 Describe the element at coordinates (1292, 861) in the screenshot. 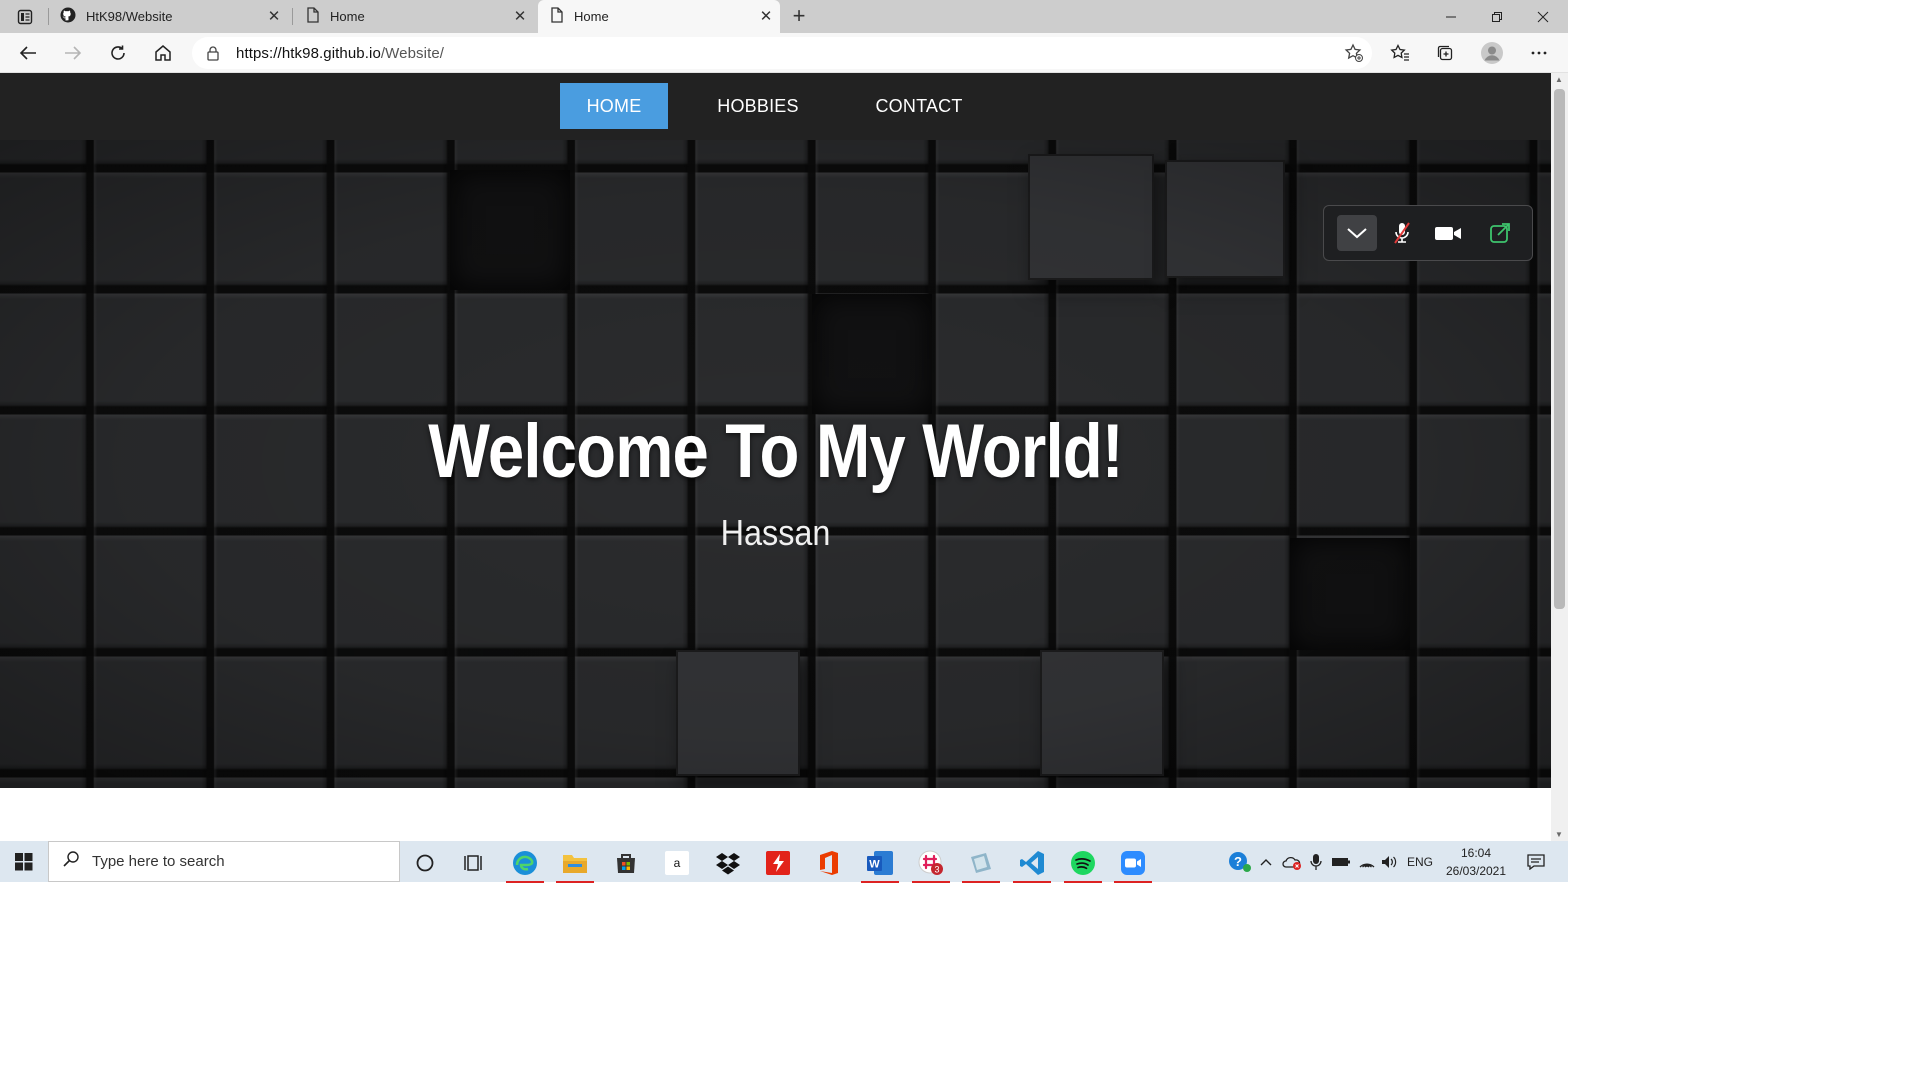

I see `cloud-error-icon` at that location.